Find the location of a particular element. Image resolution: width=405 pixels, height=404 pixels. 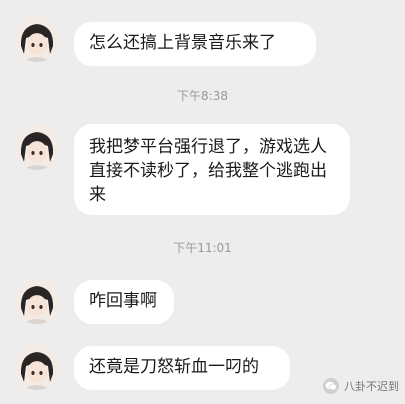

timestamp: 下午11:01 is located at coordinates (202, 248).